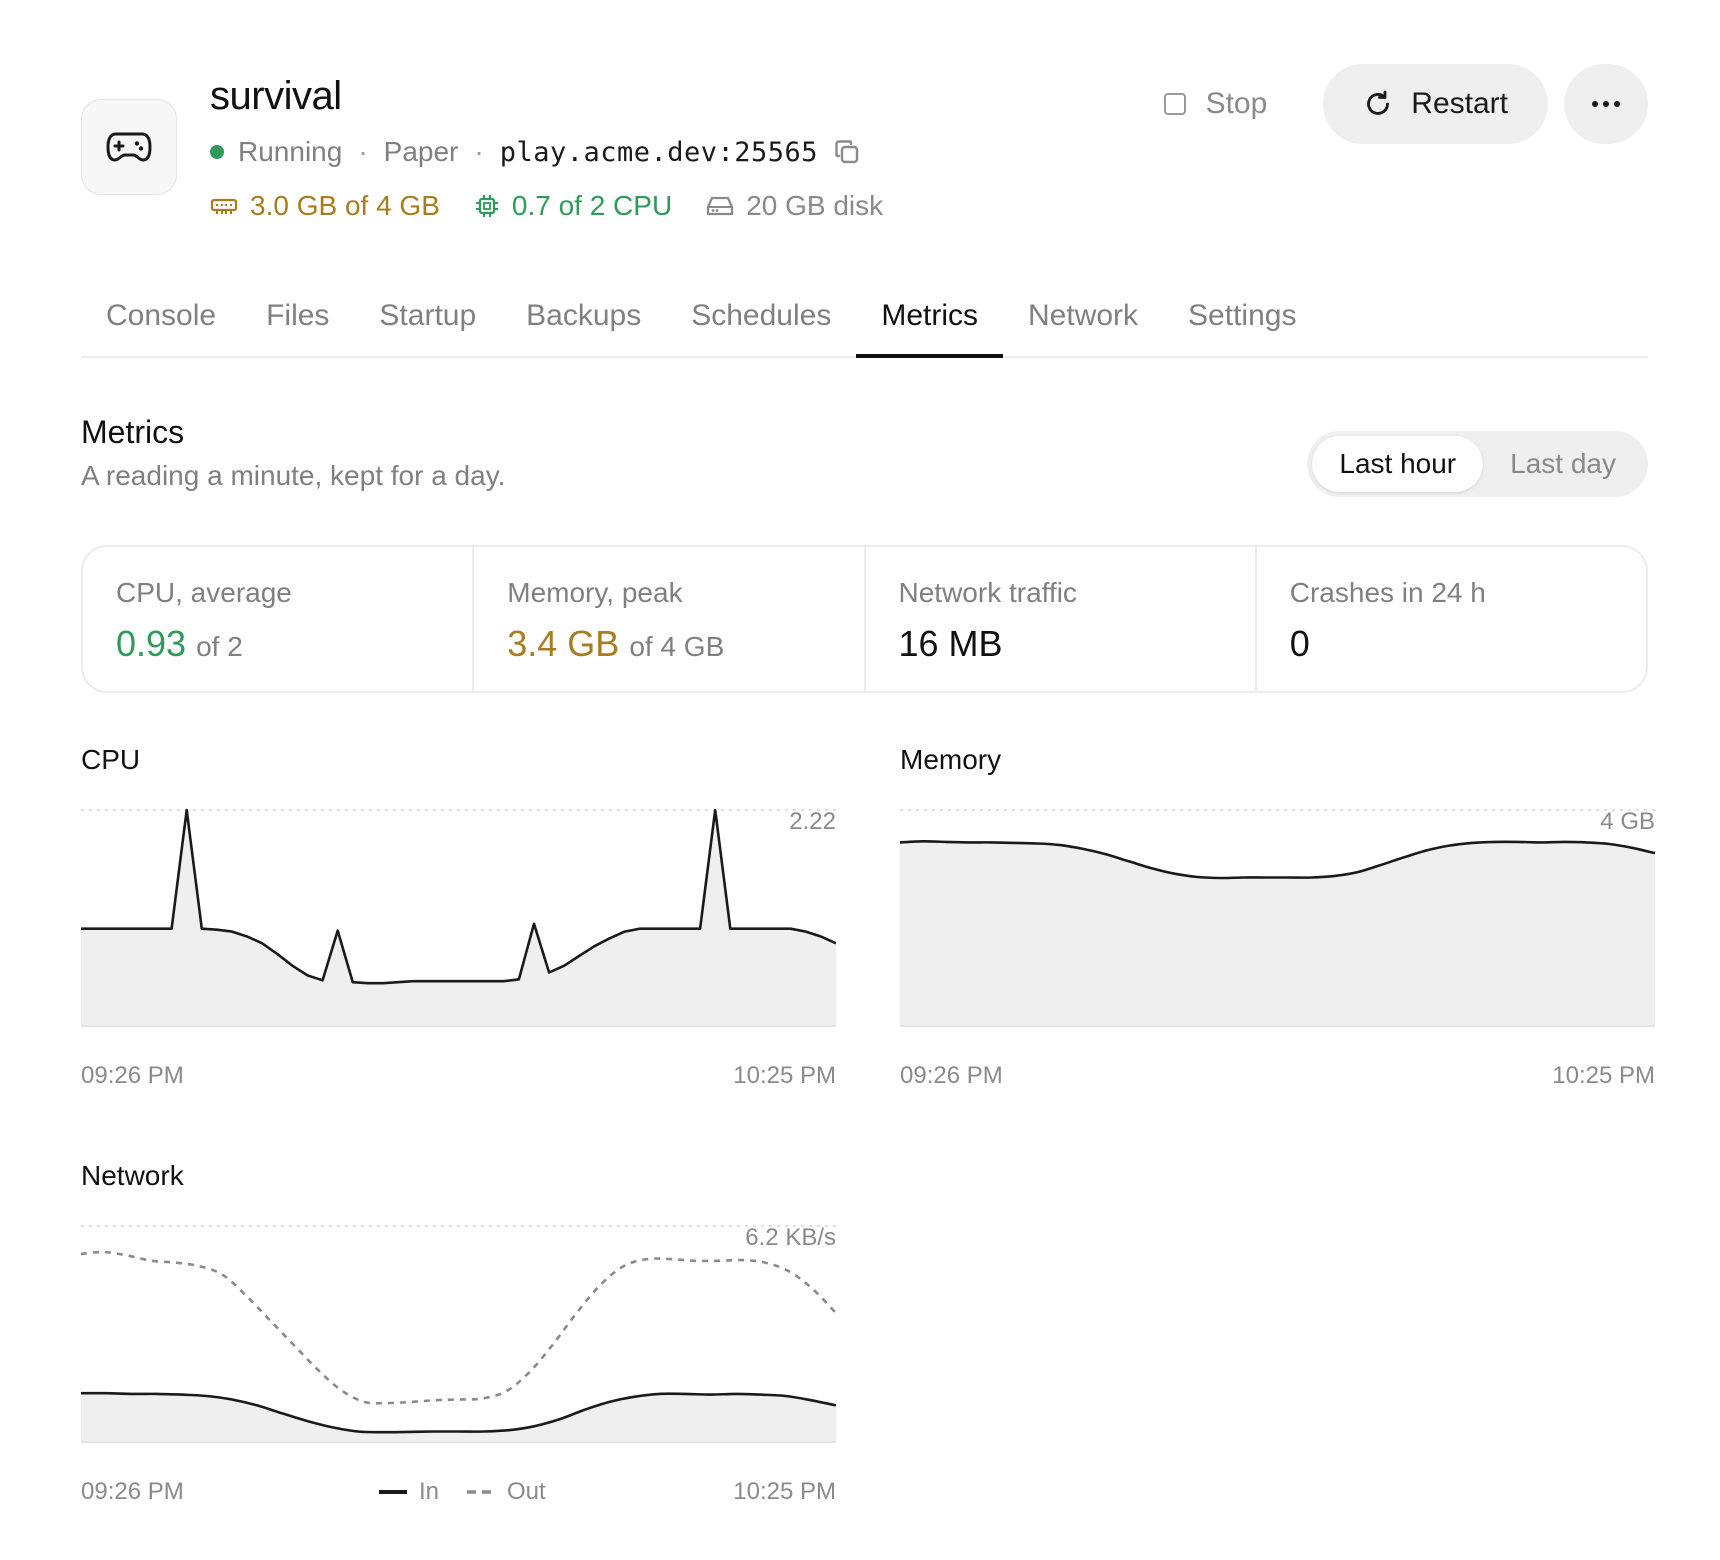 The height and width of the screenshot is (1560, 1720). What do you see at coordinates (409, 1492) in the screenshot?
I see `legend-item-in: In` at bounding box center [409, 1492].